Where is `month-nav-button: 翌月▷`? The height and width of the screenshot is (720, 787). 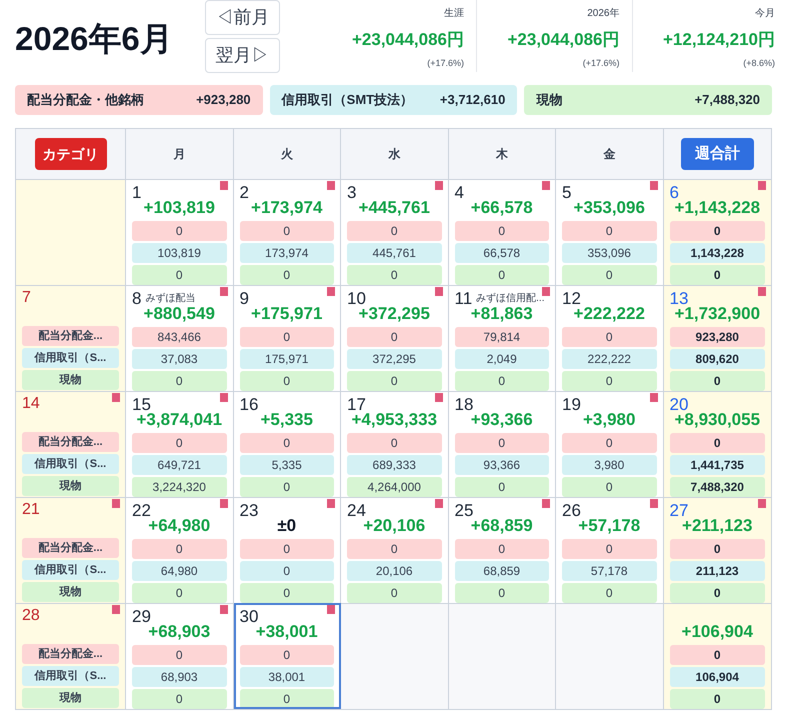
month-nav-button: 翌月▷ is located at coordinates (242, 55).